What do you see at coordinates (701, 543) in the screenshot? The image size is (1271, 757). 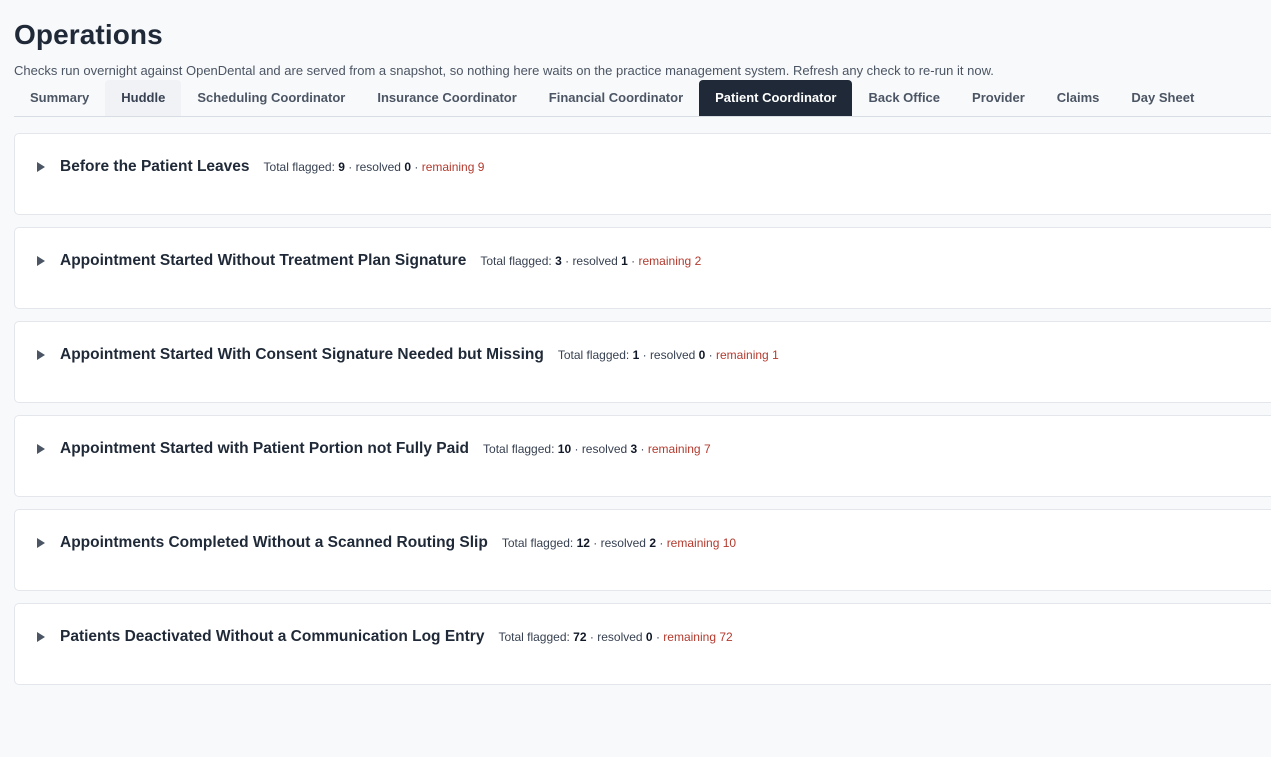 I see `remaining-count: remaining 10` at bounding box center [701, 543].